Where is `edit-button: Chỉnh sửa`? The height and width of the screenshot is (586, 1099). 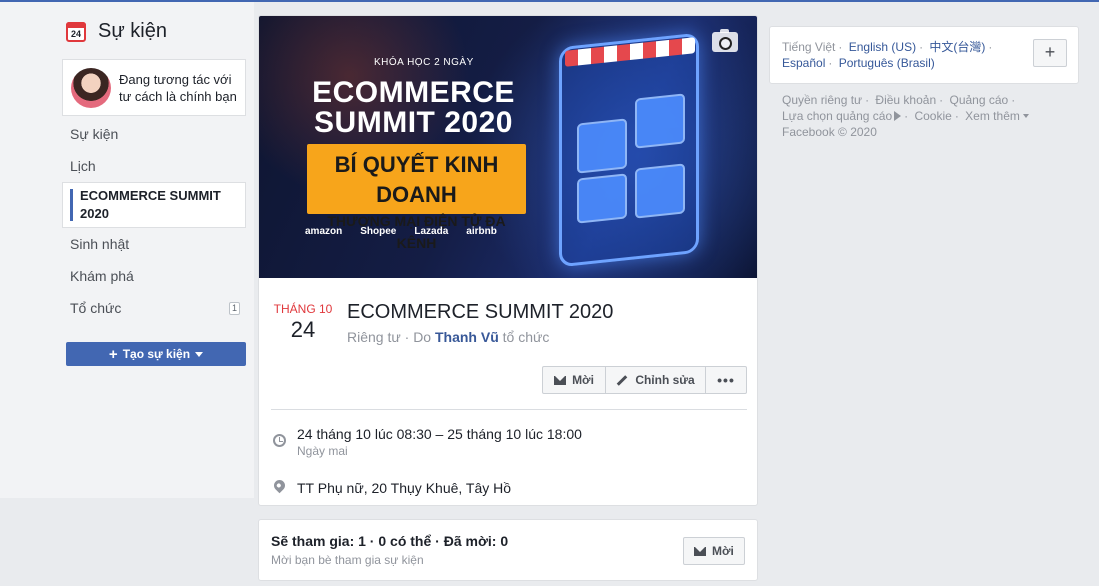
edit-button: Chỉnh sửa is located at coordinates (656, 380).